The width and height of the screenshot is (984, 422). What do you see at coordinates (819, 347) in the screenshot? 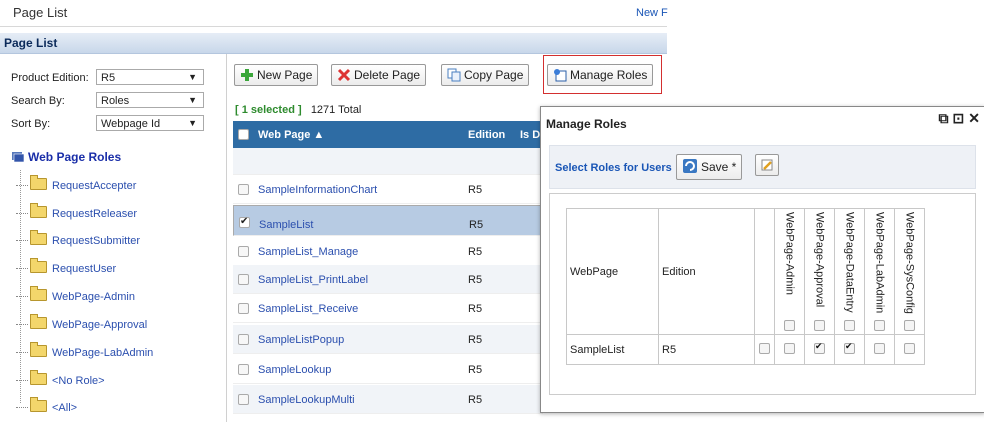
I see `role-checkbox-approval` at bounding box center [819, 347].